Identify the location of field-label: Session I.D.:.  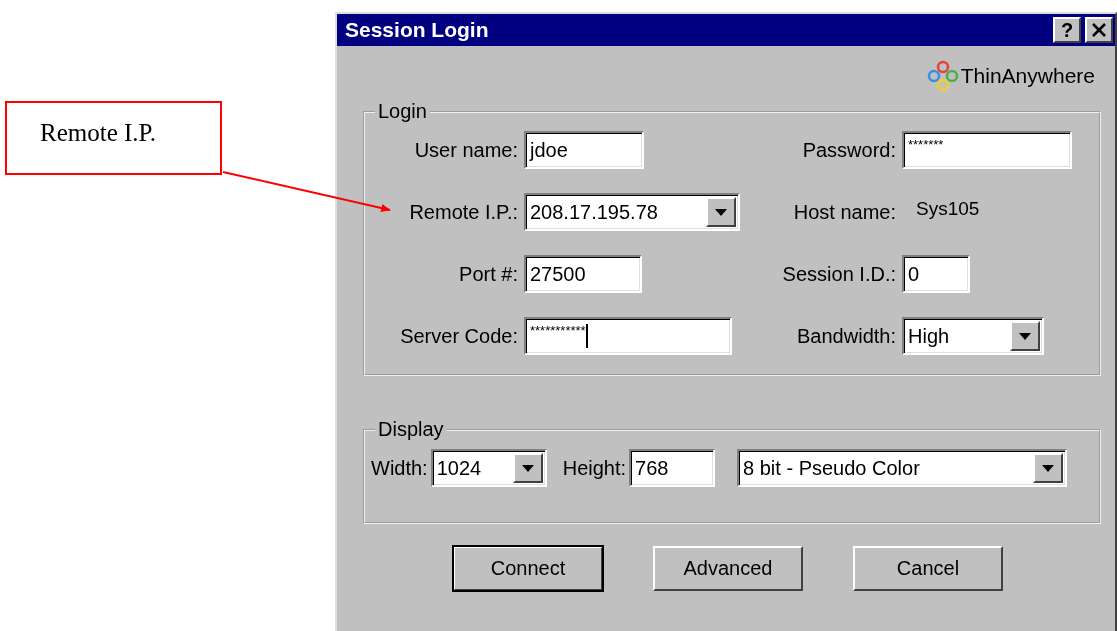
(838, 274).